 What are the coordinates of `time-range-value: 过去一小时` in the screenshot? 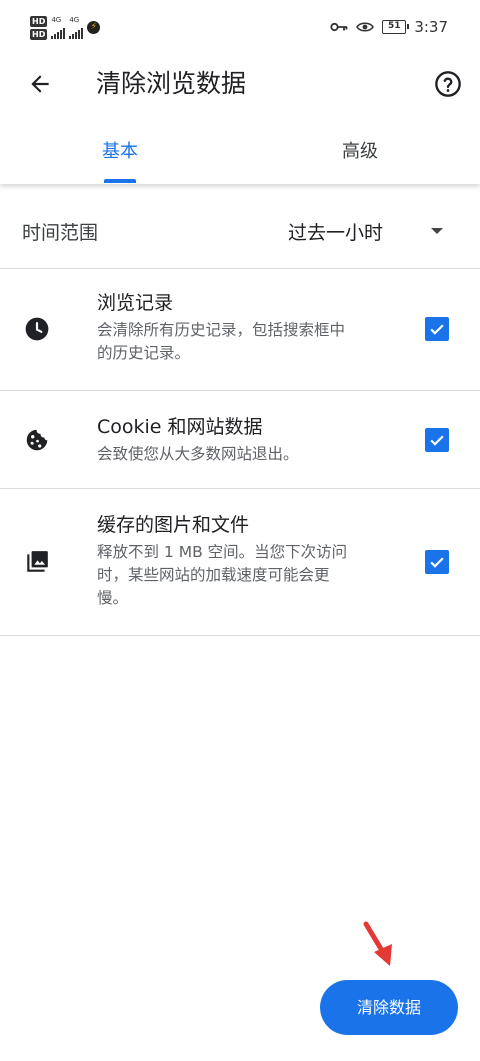 It's located at (336, 233).